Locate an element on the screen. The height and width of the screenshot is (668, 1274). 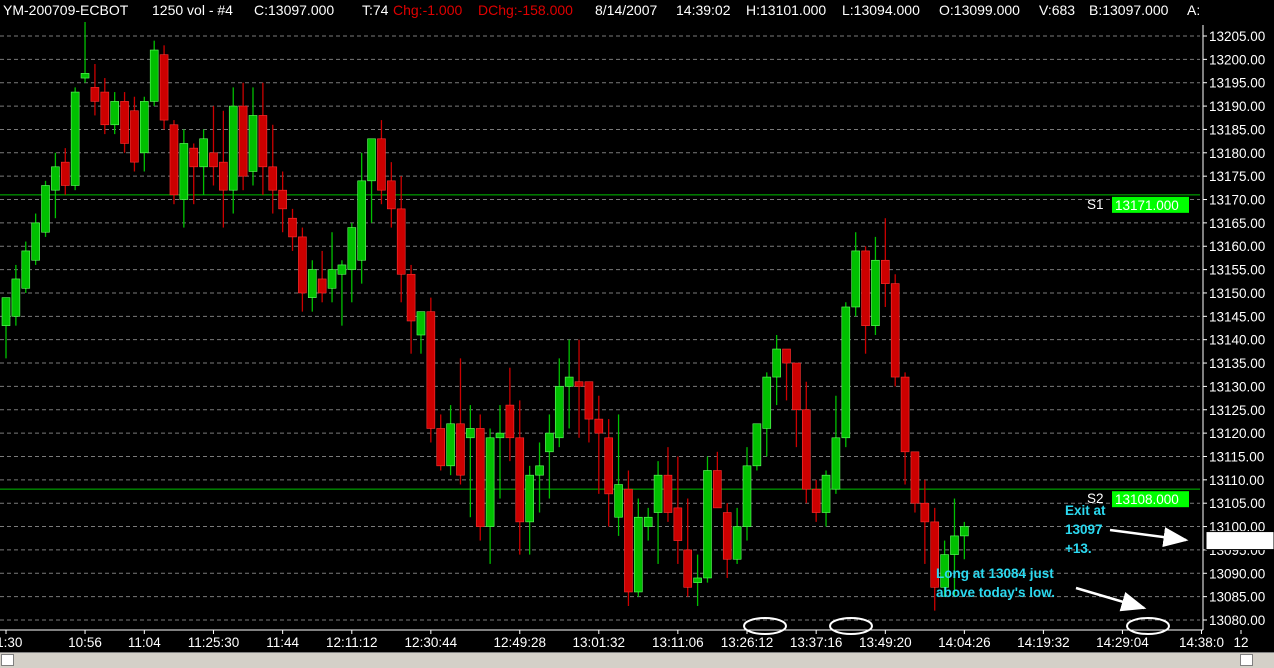
header-time: 14:39:02 is located at coordinates (703, 10).